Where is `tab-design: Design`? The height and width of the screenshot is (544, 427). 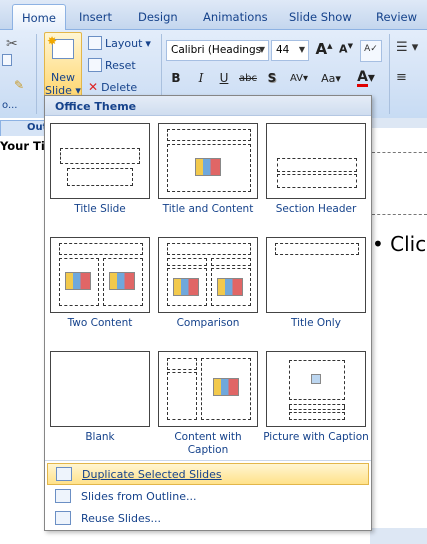
tab-design: Design is located at coordinates (158, 17).